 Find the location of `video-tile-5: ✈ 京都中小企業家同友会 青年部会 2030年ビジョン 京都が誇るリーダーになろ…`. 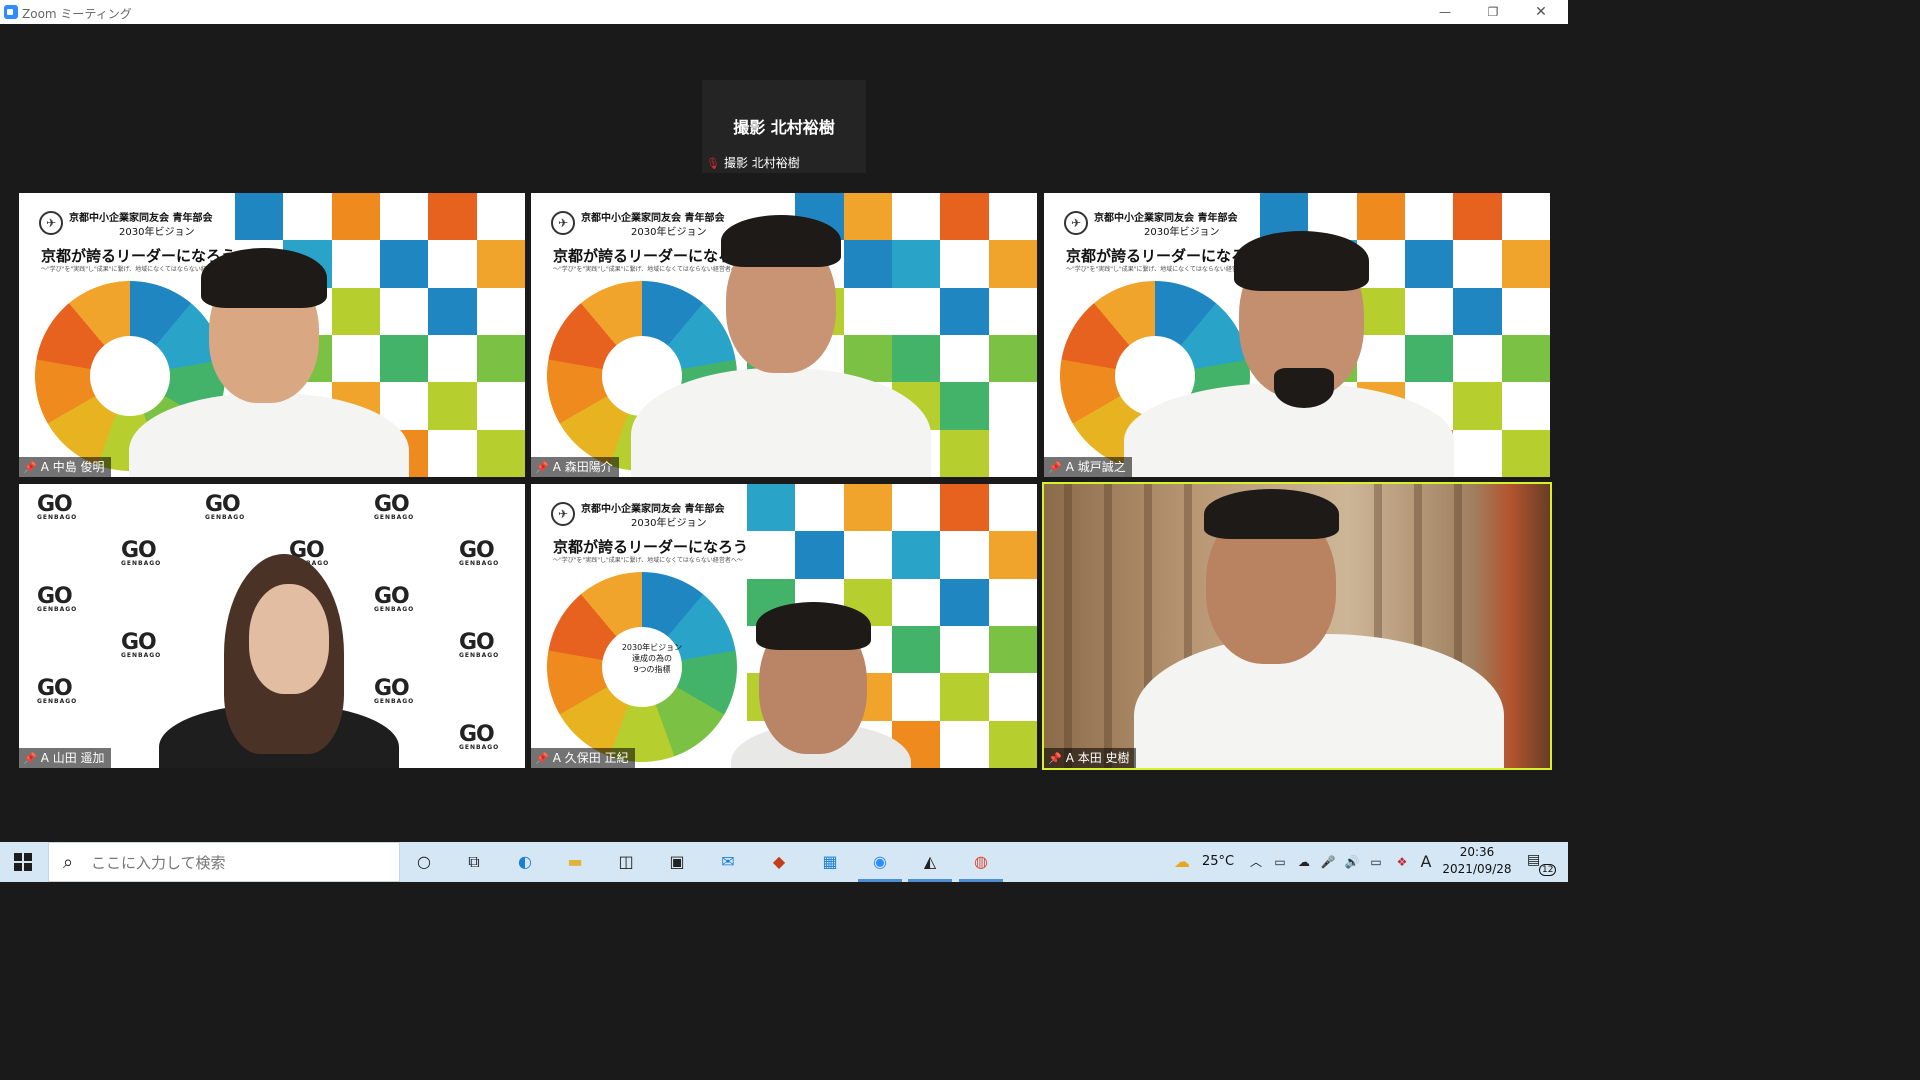

video-tile-5: ✈ 京都中小企業家同友会 青年部会 2030年ビジョン 京都が誇るリーダーになろ… is located at coordinates (784, 626).